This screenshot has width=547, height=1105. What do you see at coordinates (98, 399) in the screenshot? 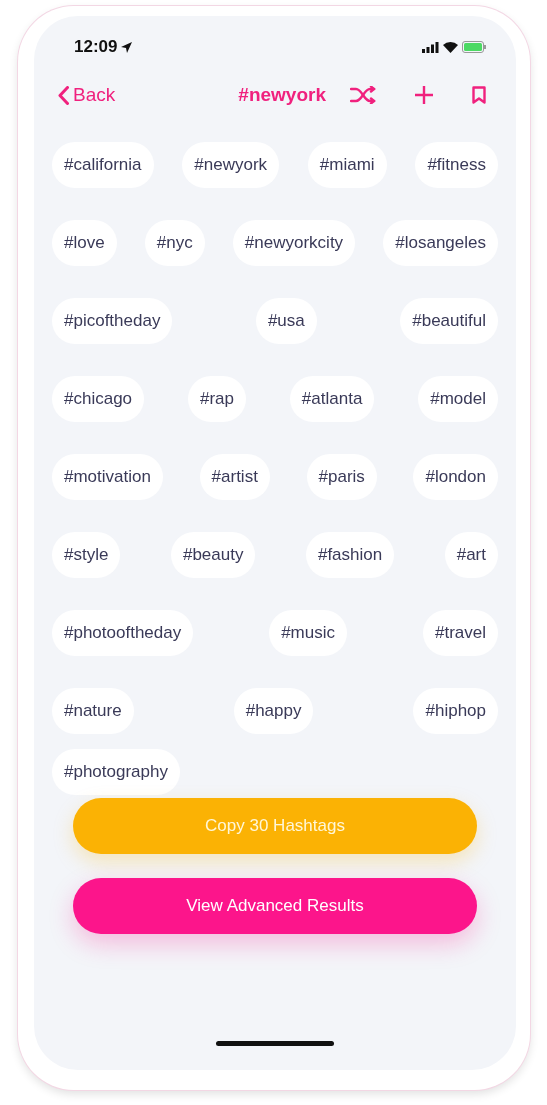
I see `hashtag-chip: #chicago` at bounding box center [98, 399].